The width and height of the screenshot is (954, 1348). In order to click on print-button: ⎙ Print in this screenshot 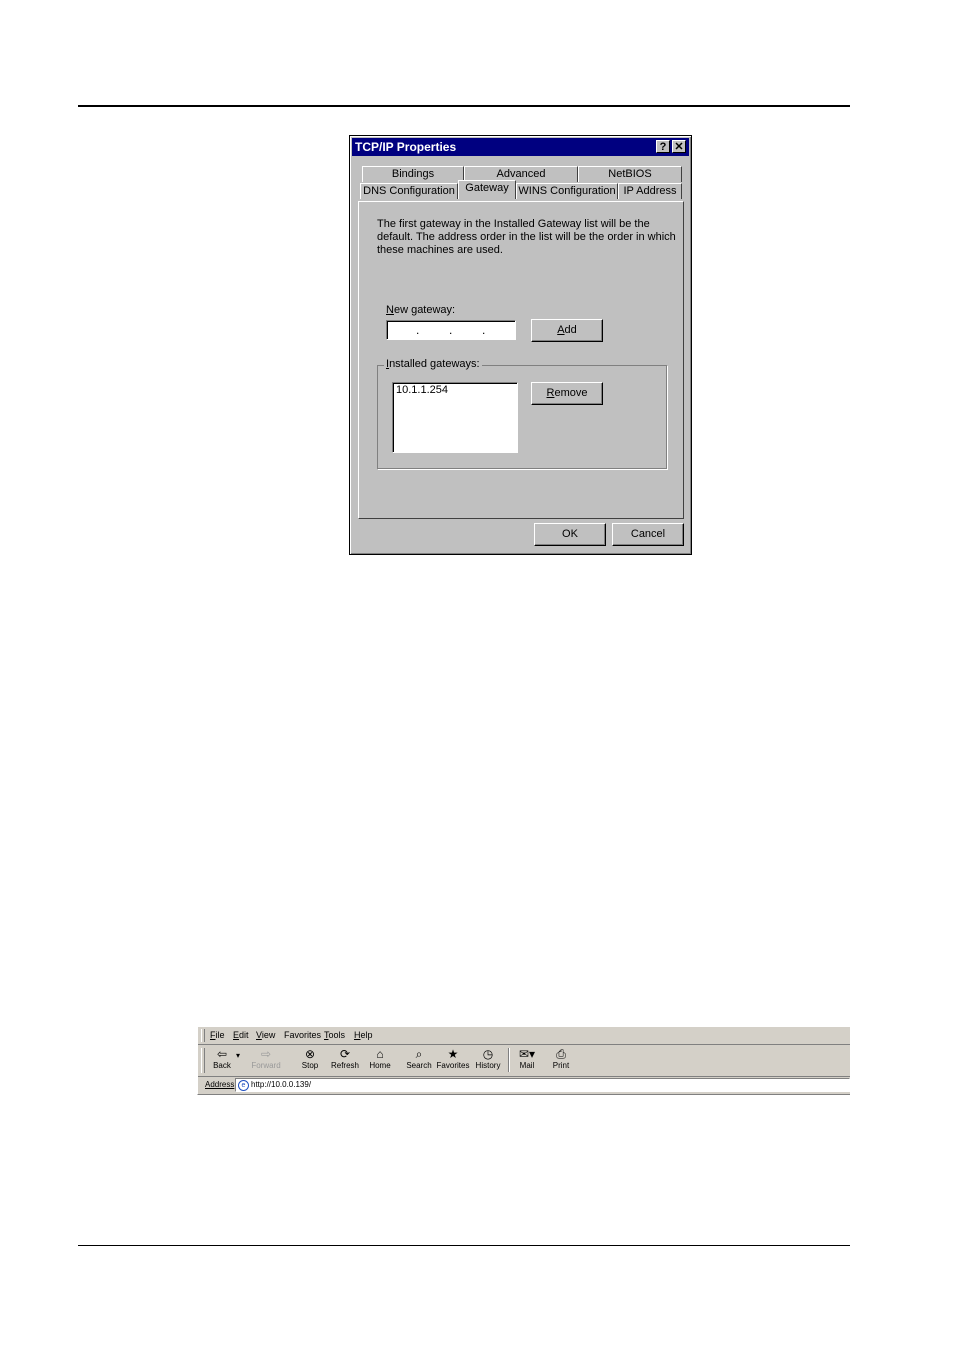, I will do `click(561, 1058)`.